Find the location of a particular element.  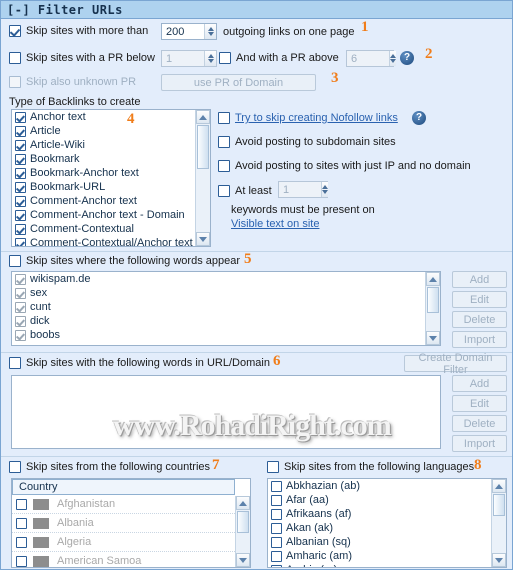

words-add-button: Add is located at coordinates (479, 279).